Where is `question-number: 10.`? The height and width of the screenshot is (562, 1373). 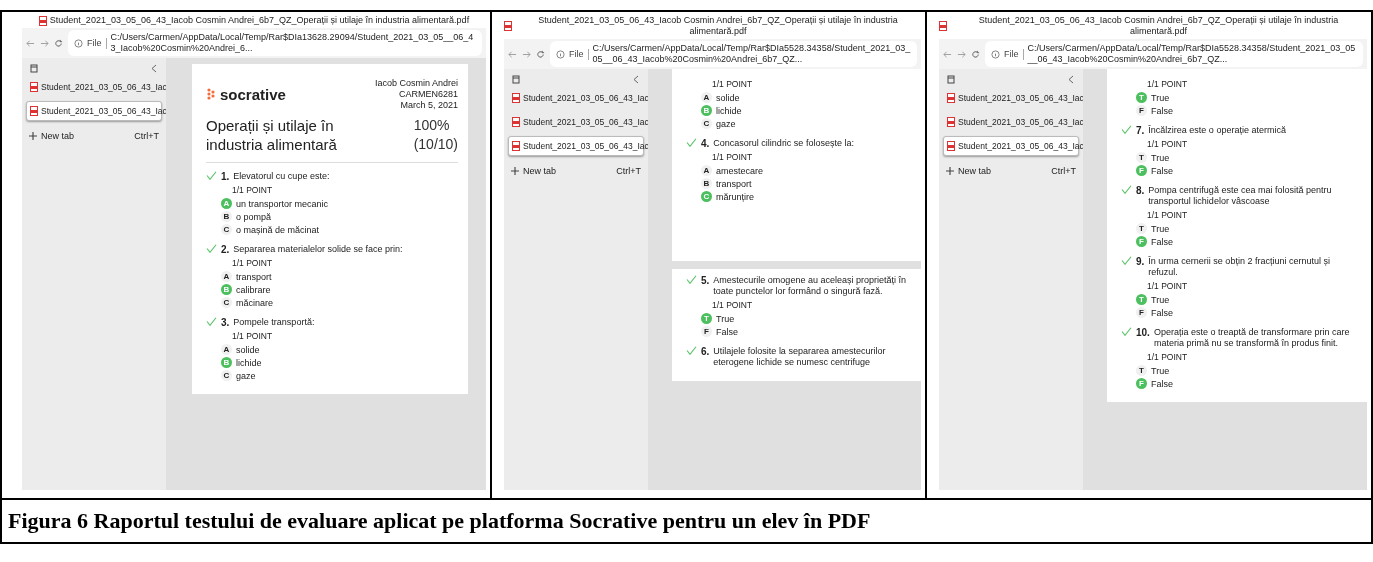
question-number: 10. is located at coordinates (1143, 332).